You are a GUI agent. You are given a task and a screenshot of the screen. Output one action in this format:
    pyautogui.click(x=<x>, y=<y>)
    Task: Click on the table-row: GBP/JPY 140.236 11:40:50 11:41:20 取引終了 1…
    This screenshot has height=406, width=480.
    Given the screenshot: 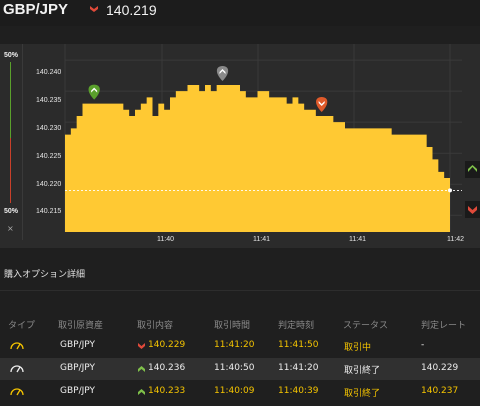 What is the action you would take?
    pyautogui.click(x=240, y=369)
    